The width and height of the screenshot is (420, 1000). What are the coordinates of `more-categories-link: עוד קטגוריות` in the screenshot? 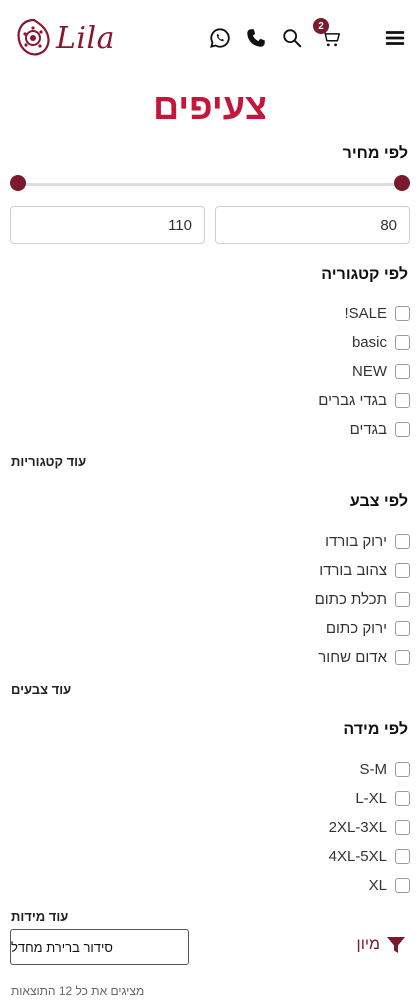 It's located at (48, 461).